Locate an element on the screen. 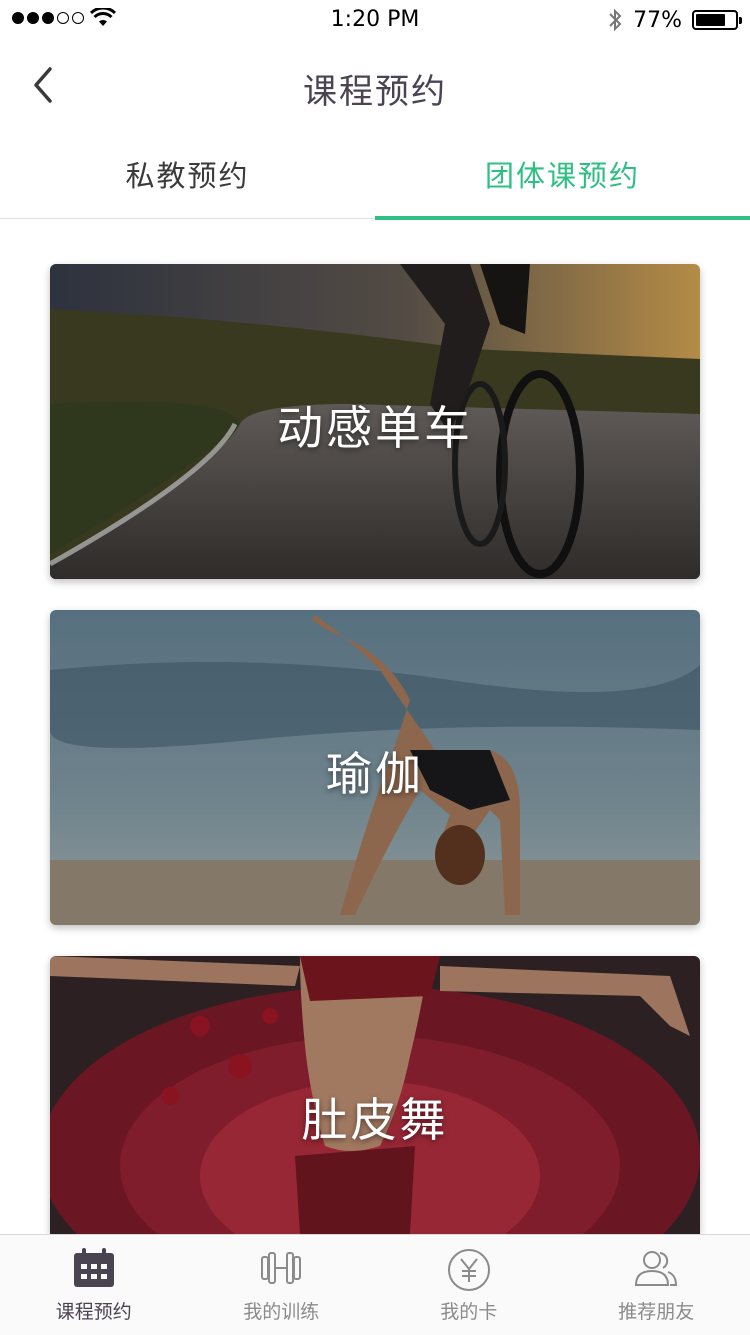 The width and height of the screenshot is (750, 1335). tabbar-item-refer-friends: 推荐朋友 is located at coordinates (656, 1285).